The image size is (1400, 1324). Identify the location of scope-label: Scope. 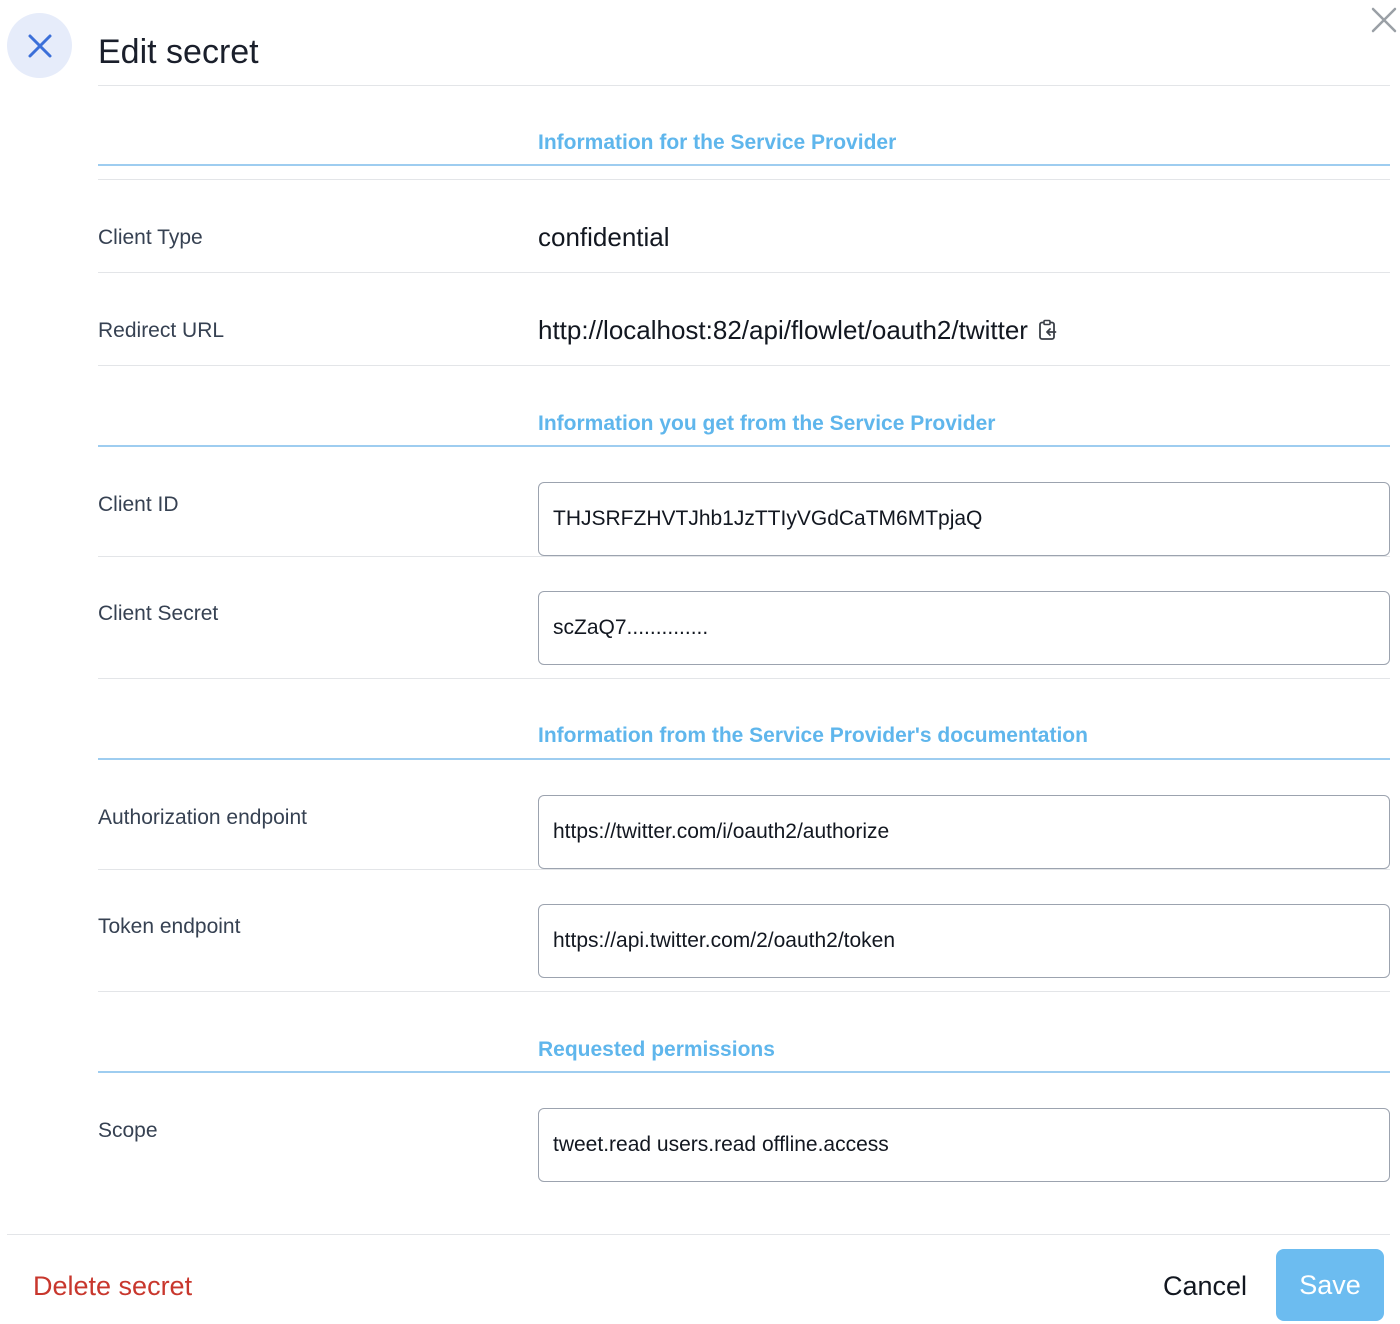
(128, 1130).